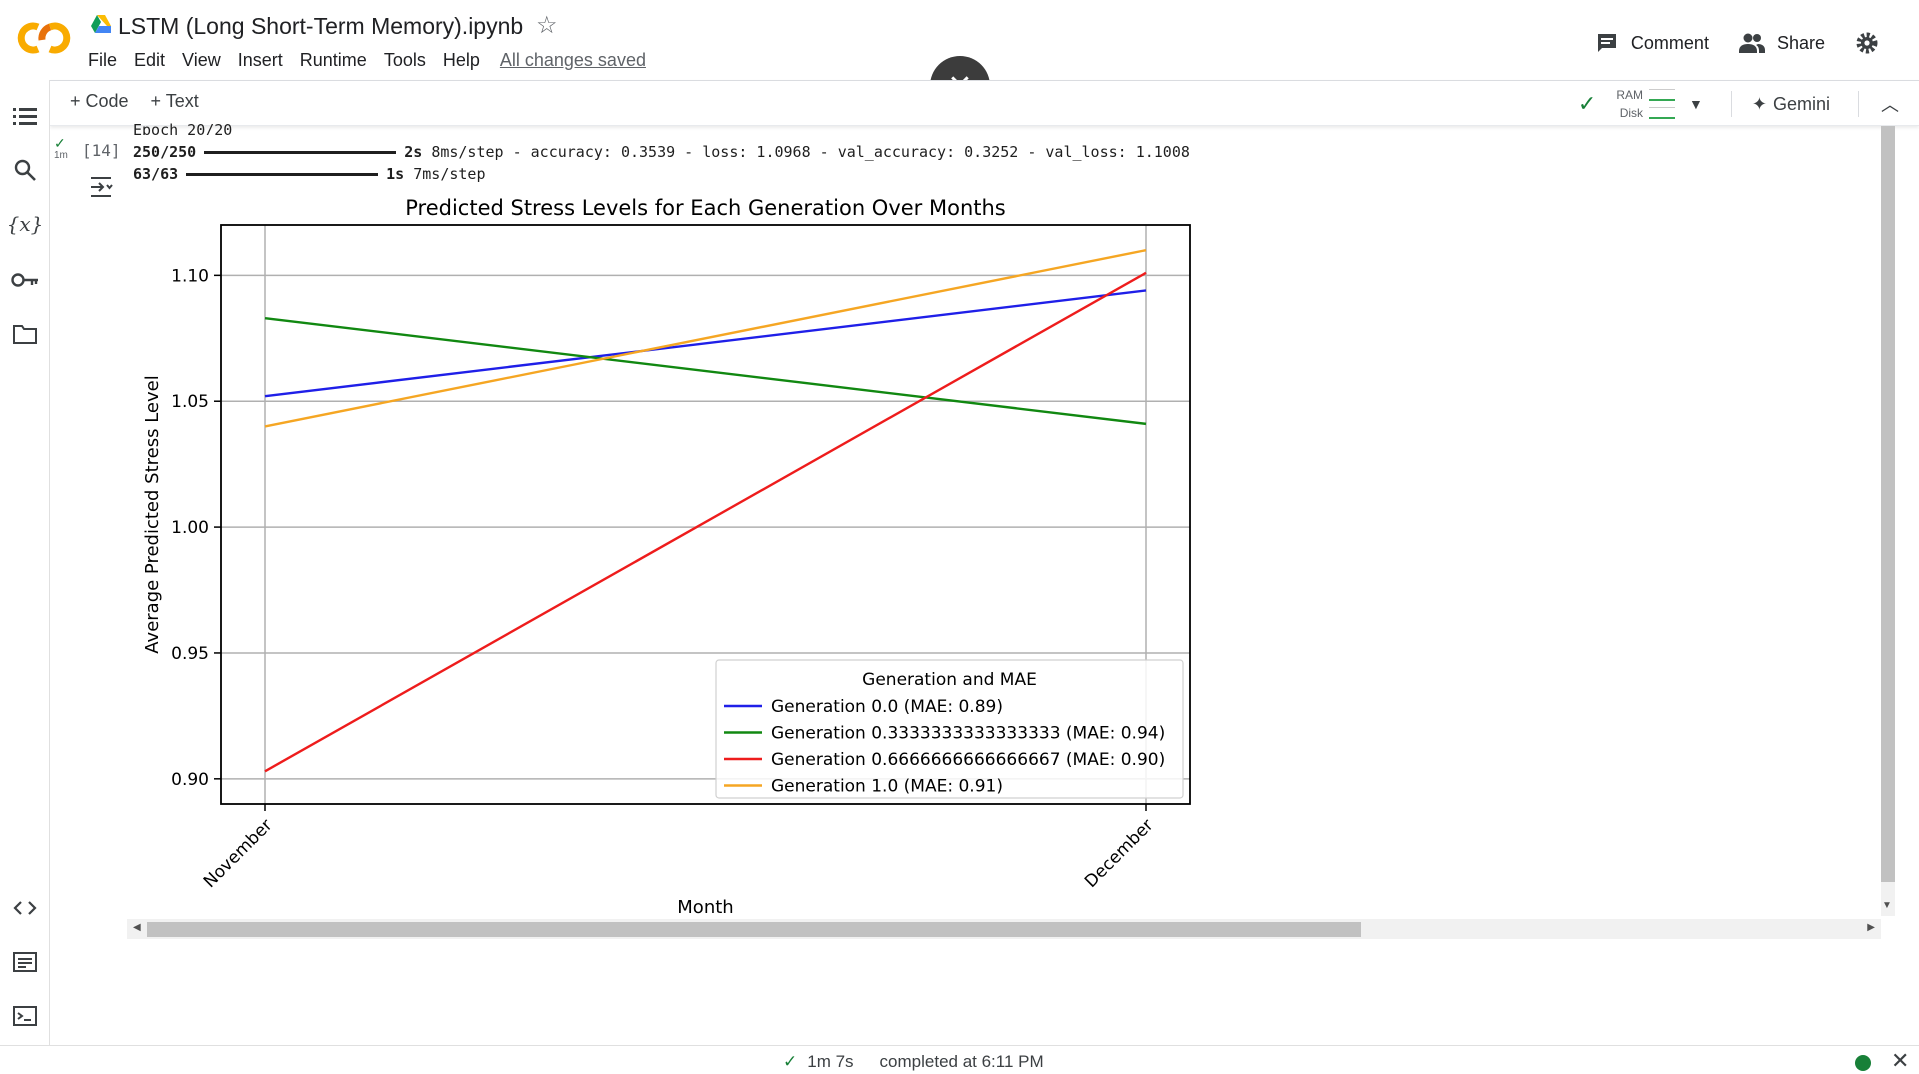 The width and height of the screenshot is (1919, 1074). I want to click on close-status-icon: ✕, so click(1900, 1061).